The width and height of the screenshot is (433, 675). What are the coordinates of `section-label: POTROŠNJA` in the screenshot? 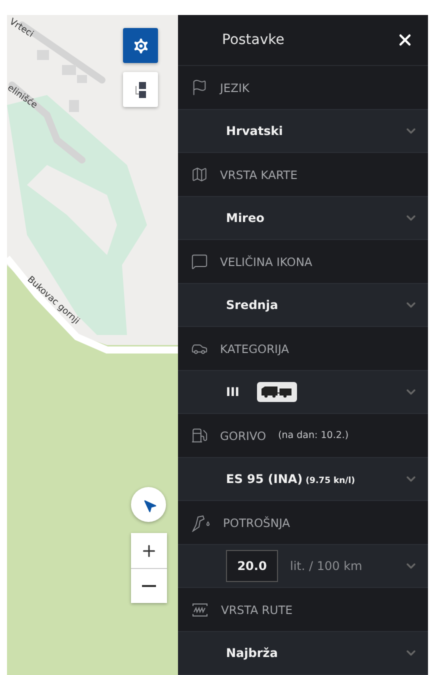 It's located at (256, 523).